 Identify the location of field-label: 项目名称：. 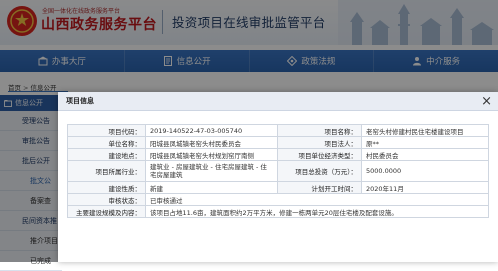
(319, 130).